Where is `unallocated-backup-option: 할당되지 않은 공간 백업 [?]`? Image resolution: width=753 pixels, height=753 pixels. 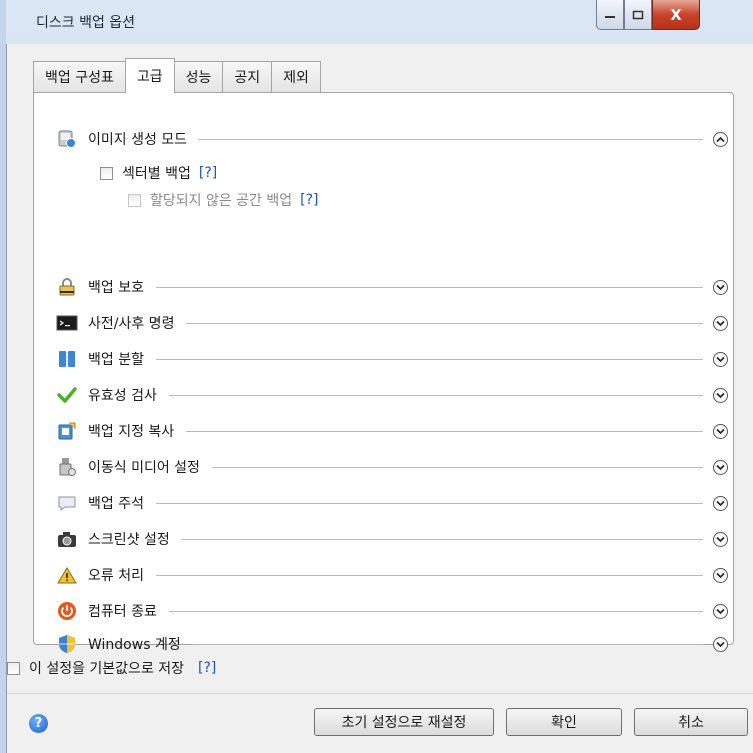
unallocated-backup-option: 할당되지 않은 공간 백업 [?] is located at coordinates (223, 200).